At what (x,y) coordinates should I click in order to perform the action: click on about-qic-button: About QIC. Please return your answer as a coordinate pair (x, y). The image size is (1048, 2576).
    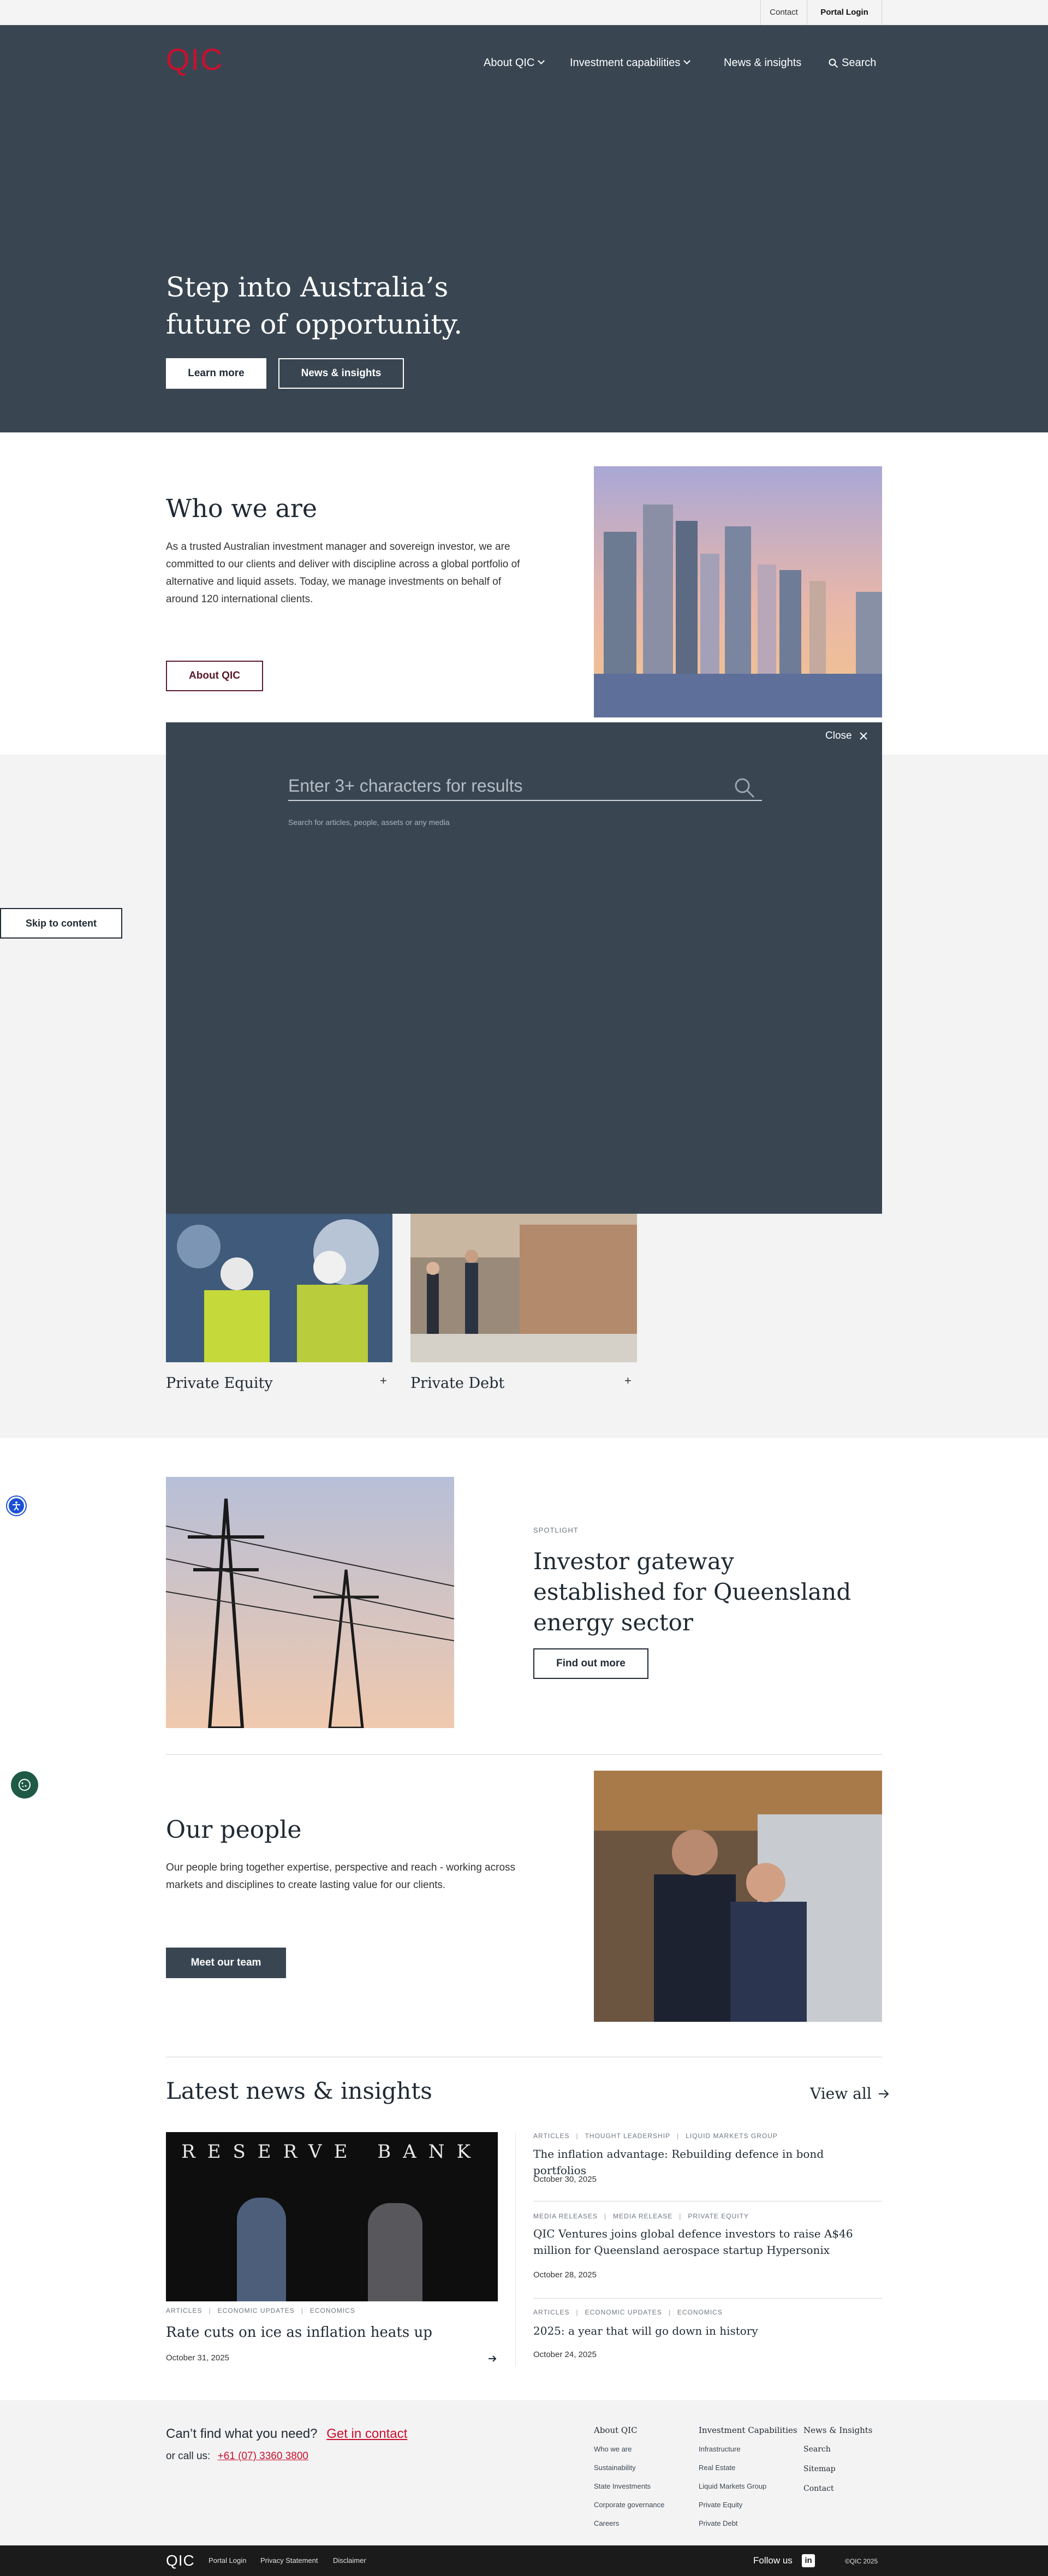
    Looking at the image, I should click on (214, 676).